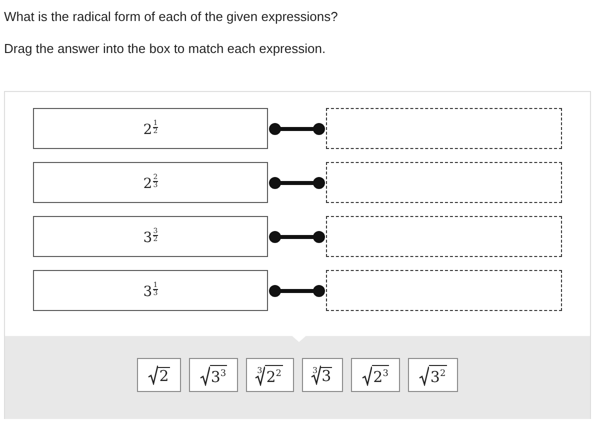 Image resolution: width=595 pixels, height=427 pixels. Describe the element at coordinates (270, 375) in the screenshot. I see `answer-tile: 3 2$^{2}$` at that location.